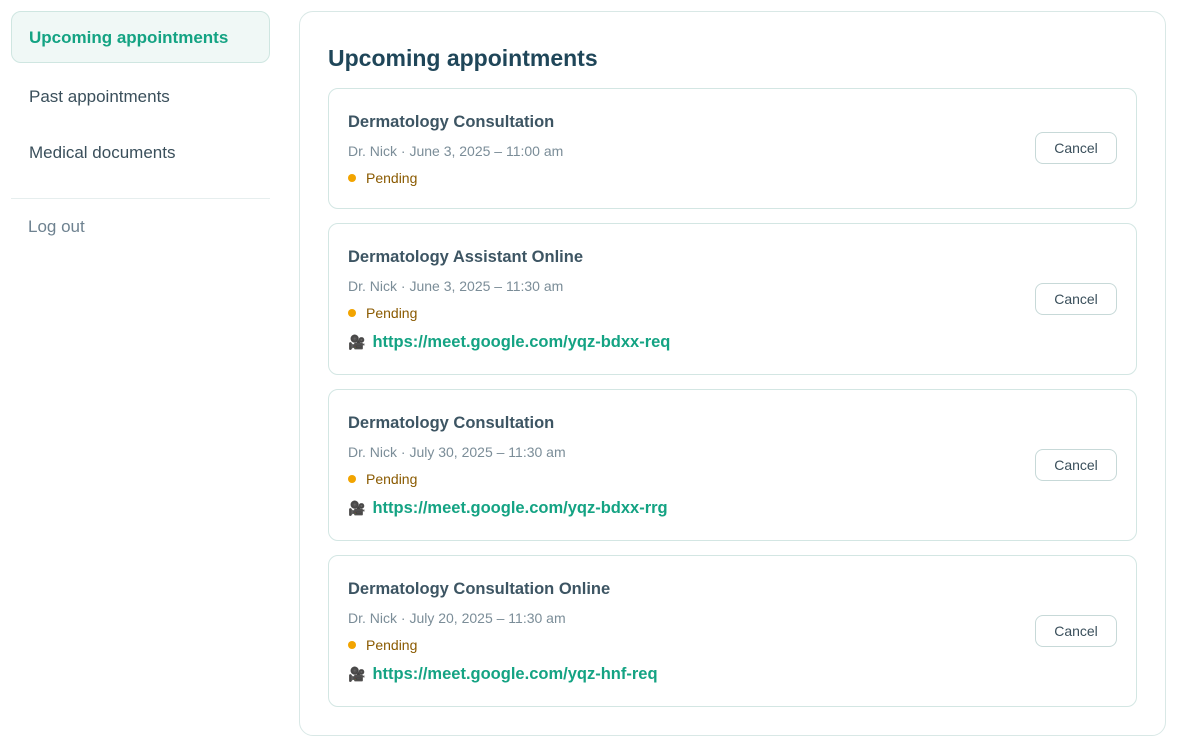 The height and width of the screenshot is (743, 1177). Describe the element at coordinates (521, 342) in the screenshot. I see `meeting-link-text: https://meet.google.com/yqz-bdxx-req` at that location.